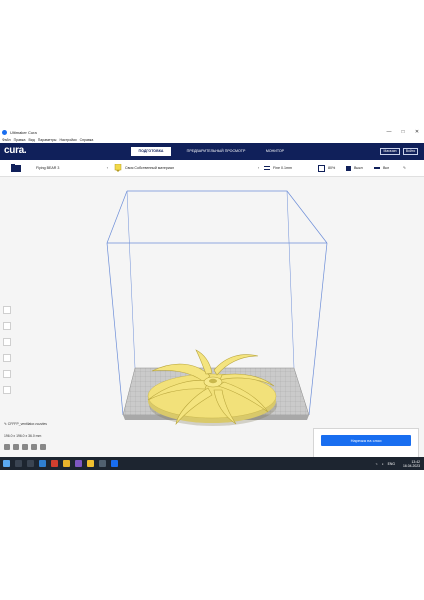 Image resolution: width=424 pixels, height=600 pixels. Describe the element at coordinates (114, 463) in the screenshot. I see `cura-taskbar-icon` at that location.